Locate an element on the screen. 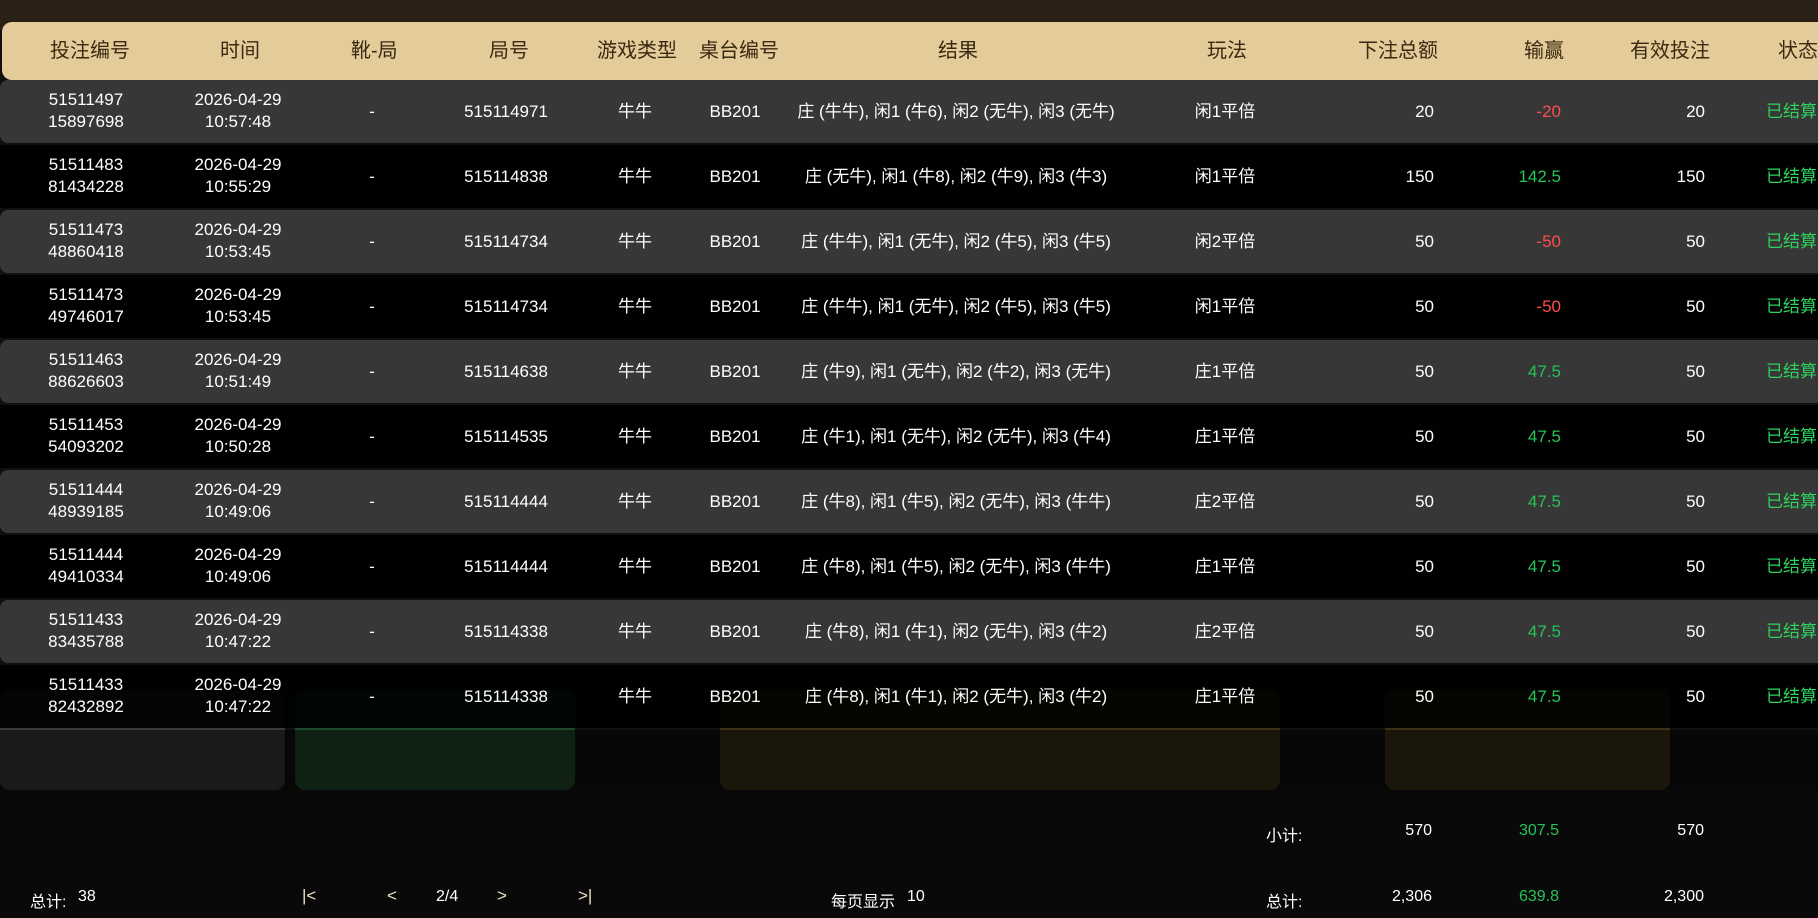  result-cell: 庄 (无牛), 闲1 (牛8), 闲2 (牛9), 闲3 (牛3) is located at coordinates (956, 176).